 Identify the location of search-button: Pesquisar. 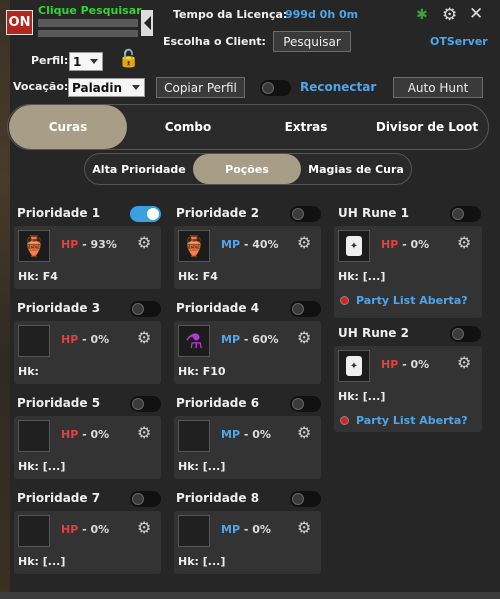
(312, 41).